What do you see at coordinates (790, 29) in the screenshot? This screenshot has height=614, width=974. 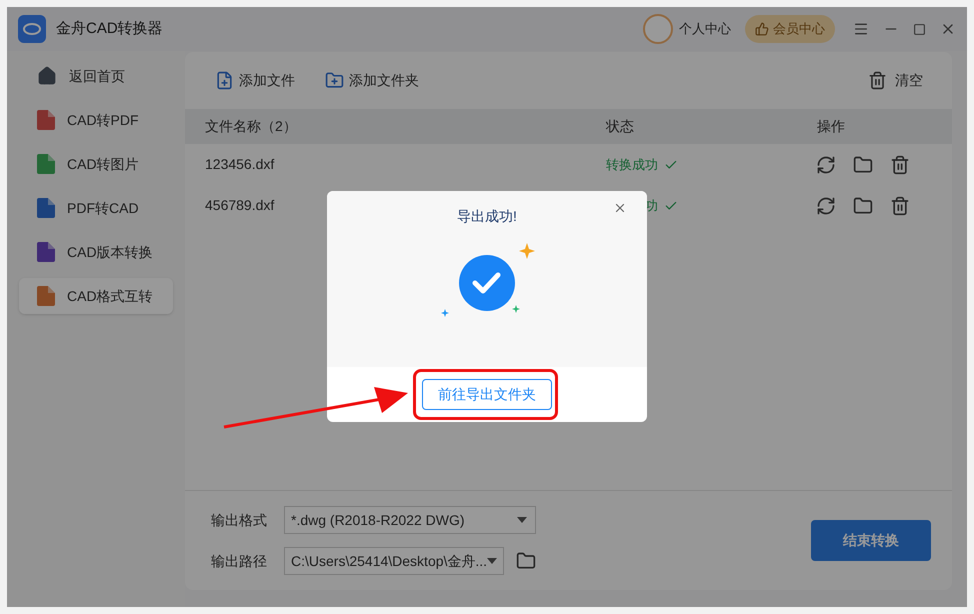 I see `vip-button: 会员中心` at bounding box center [790, 29].